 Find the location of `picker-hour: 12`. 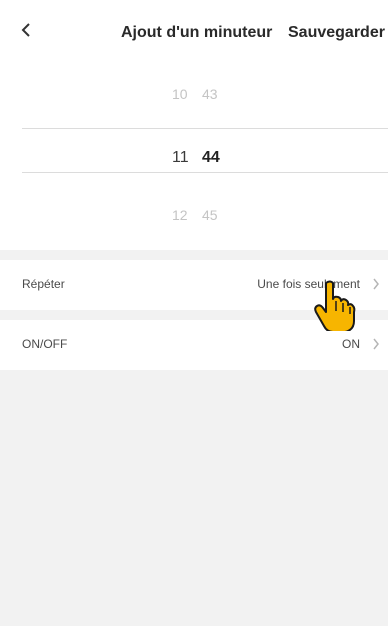

picker-hour: 12 is located at coordinates (180, 215).